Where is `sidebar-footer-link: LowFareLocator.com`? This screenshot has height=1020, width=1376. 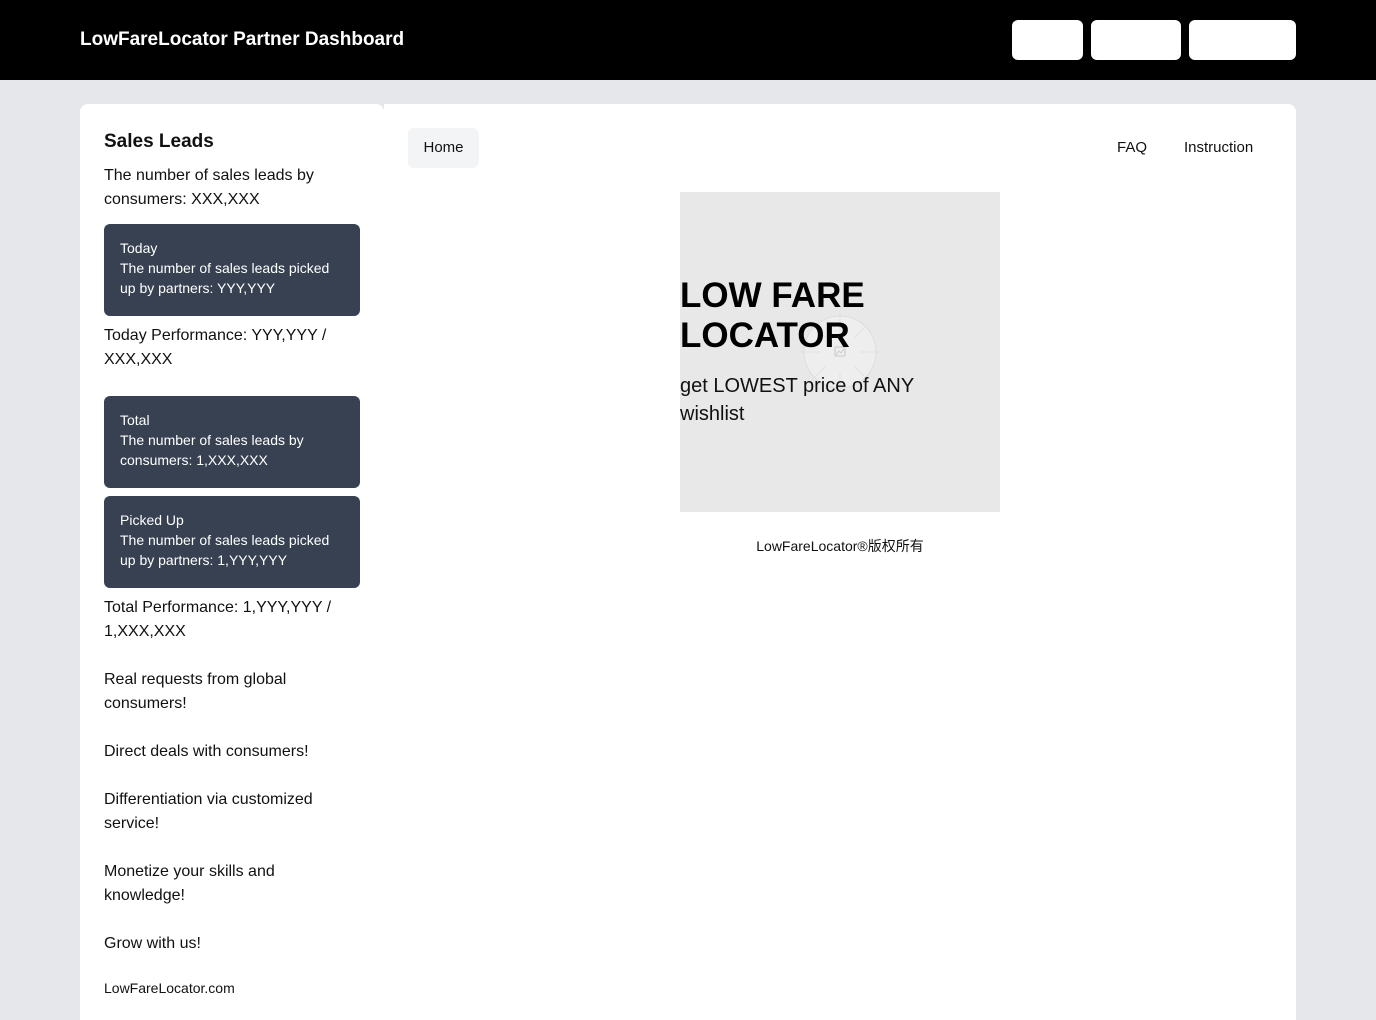 sidebar-footer-link: LowFareLocator.com is located at coordinates (232, 988).